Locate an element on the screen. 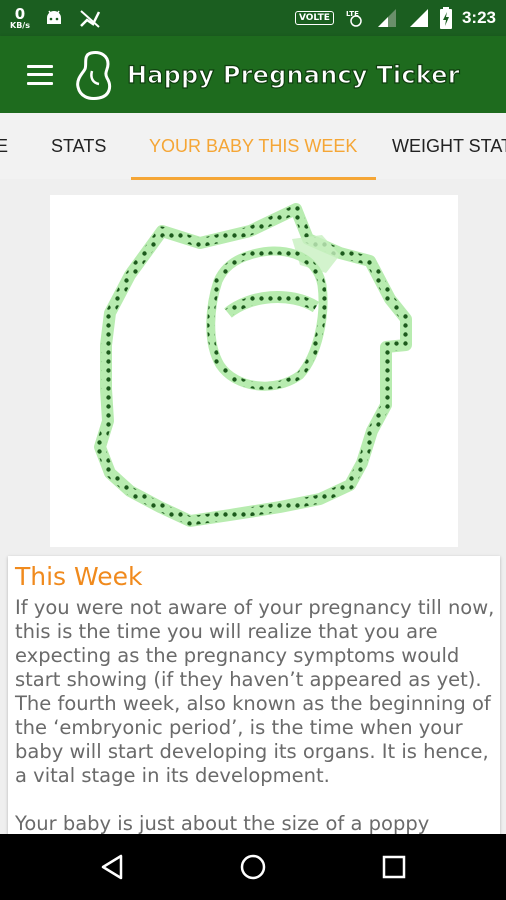 This screenshot has width=506, height=900. recents-icon is located at coordinates (394, 867).